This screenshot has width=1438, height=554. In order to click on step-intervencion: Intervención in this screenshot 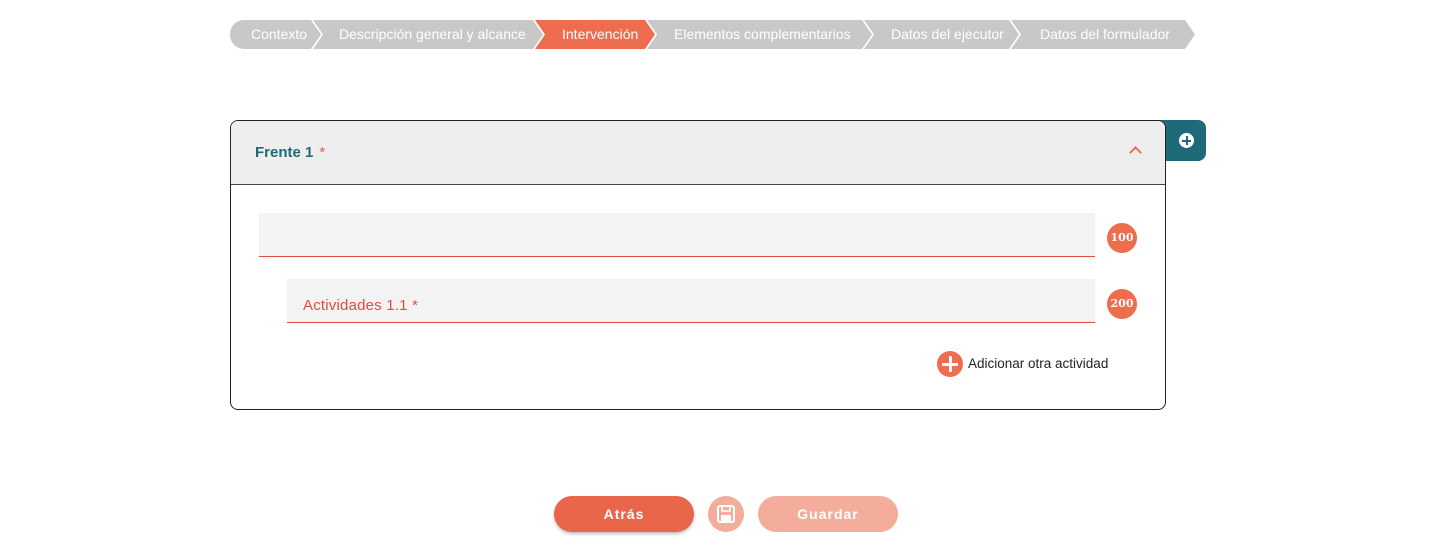, I will do `click(595, 34)`.